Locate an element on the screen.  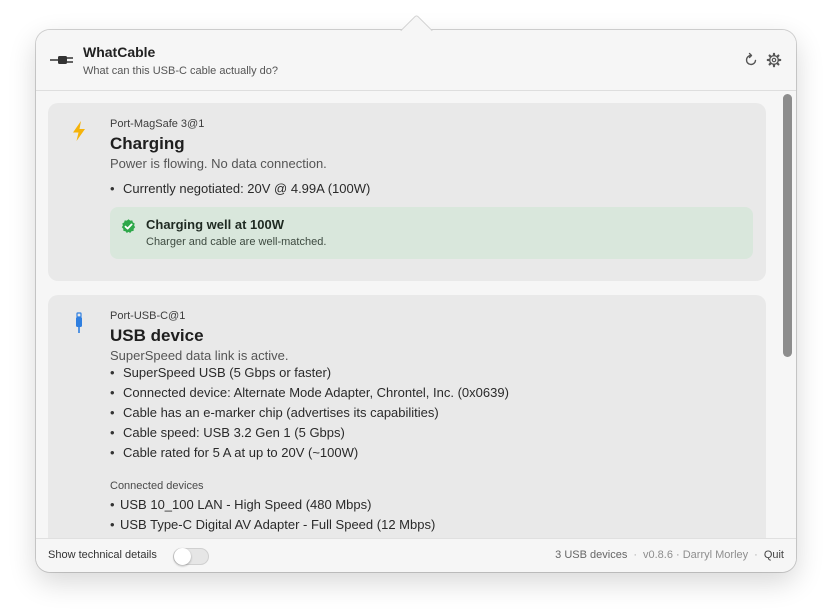
port-description: Power is flowing. No data connection. is located at coordinates (218, 163).